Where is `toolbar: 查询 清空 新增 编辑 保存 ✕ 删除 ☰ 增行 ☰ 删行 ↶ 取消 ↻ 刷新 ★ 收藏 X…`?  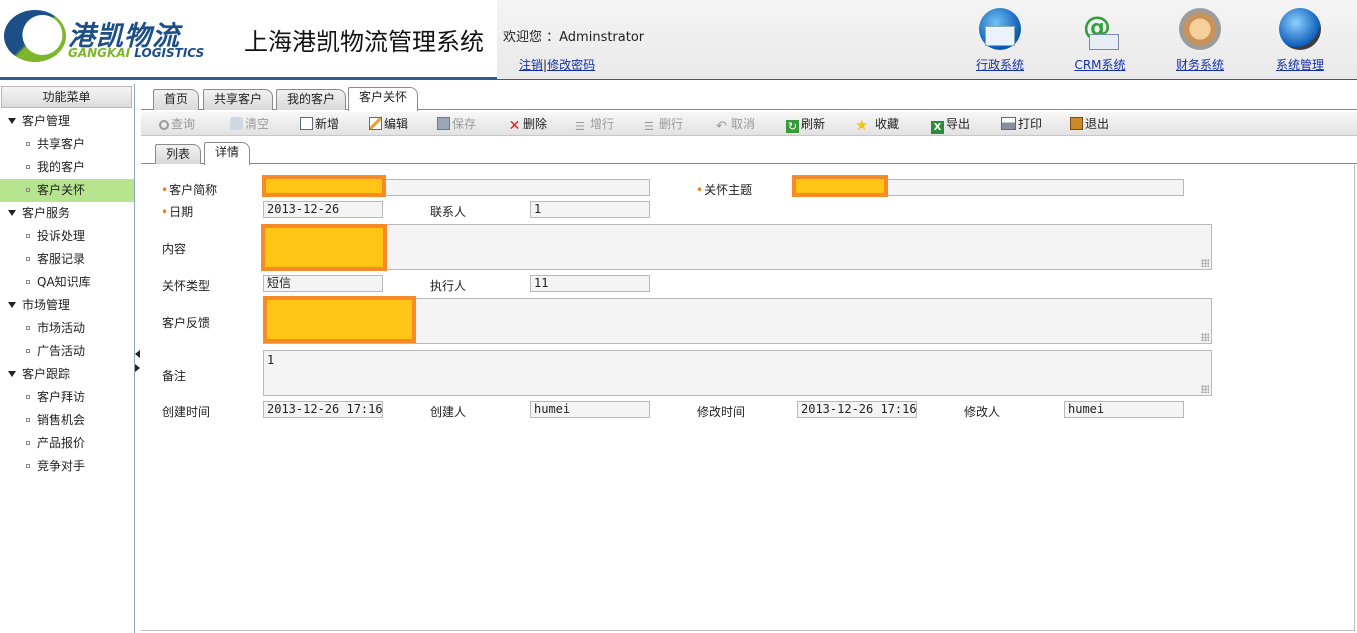
toolbar: 查询 清空 新增 编辑 保存 ✕ 删除 ☰ 增行 ☰ 删行 ↶ 取消 ↻ 刷新 ★ 收藏 X… is located at coordinates (749, 124).